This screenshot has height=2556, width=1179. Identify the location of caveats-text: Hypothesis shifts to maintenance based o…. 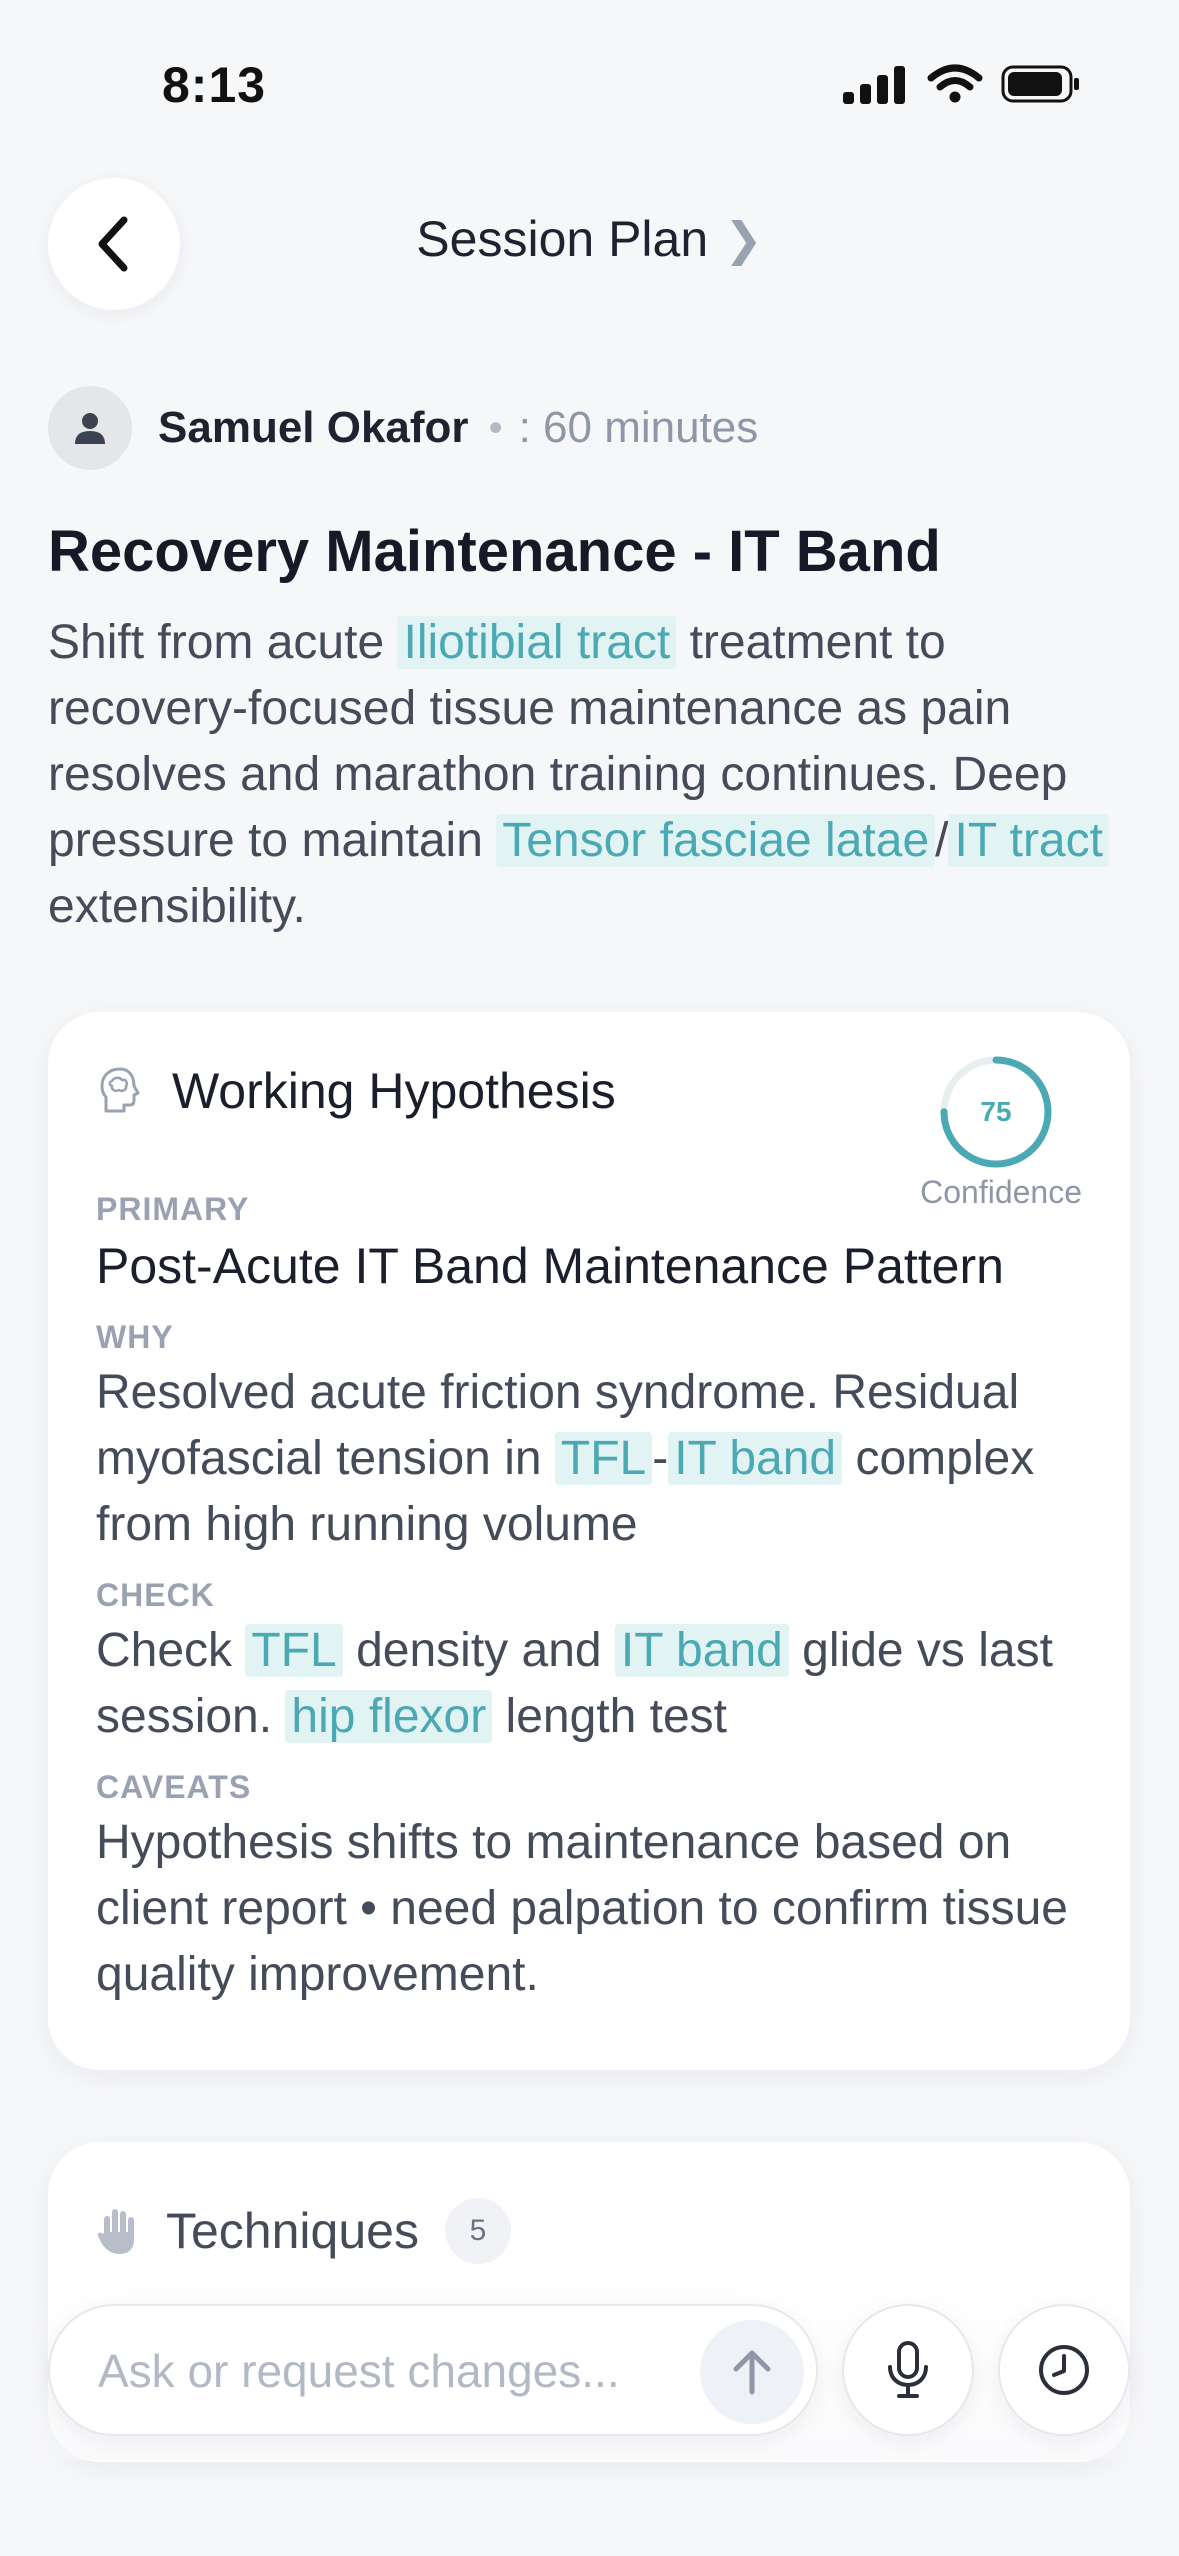
(582, 1908).